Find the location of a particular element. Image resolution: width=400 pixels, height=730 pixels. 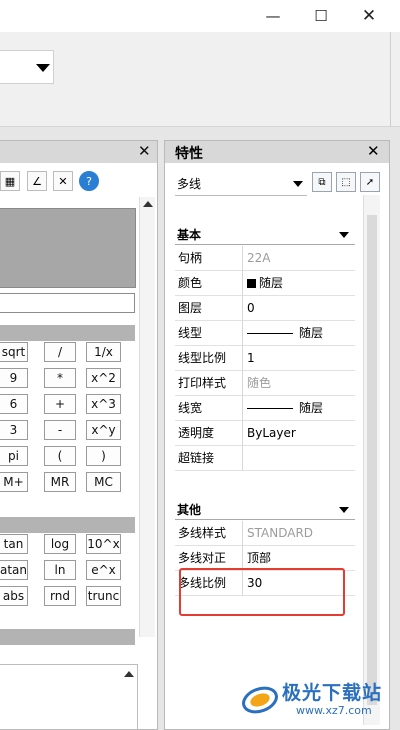

property-value: STANDARD is located at coordinates (280, 533).